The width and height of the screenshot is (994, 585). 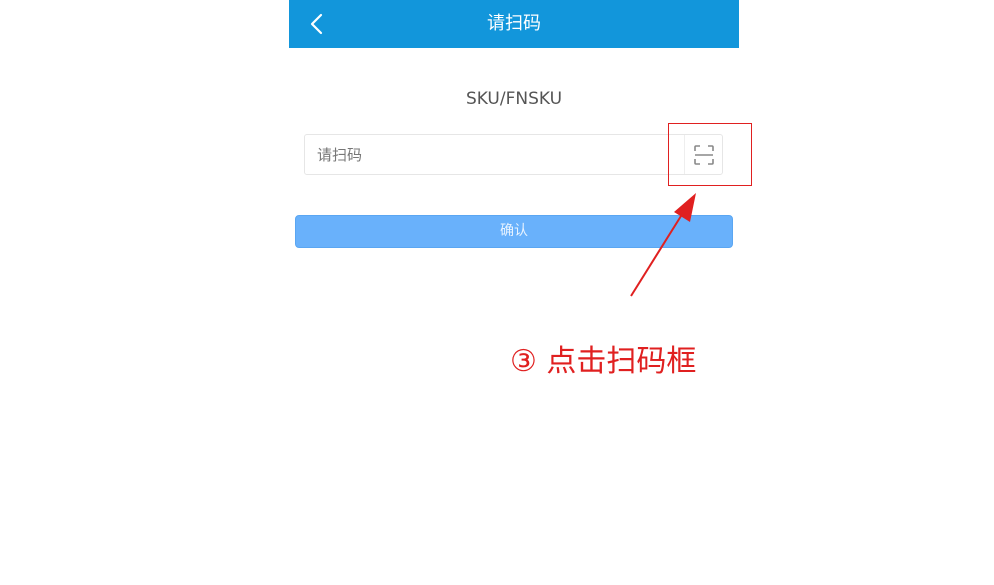 What do you see at coordinates (603, 361) in the screenshot?
I see `annotation-text: ③ 点击扫码框` at bounding box center [603, 361].